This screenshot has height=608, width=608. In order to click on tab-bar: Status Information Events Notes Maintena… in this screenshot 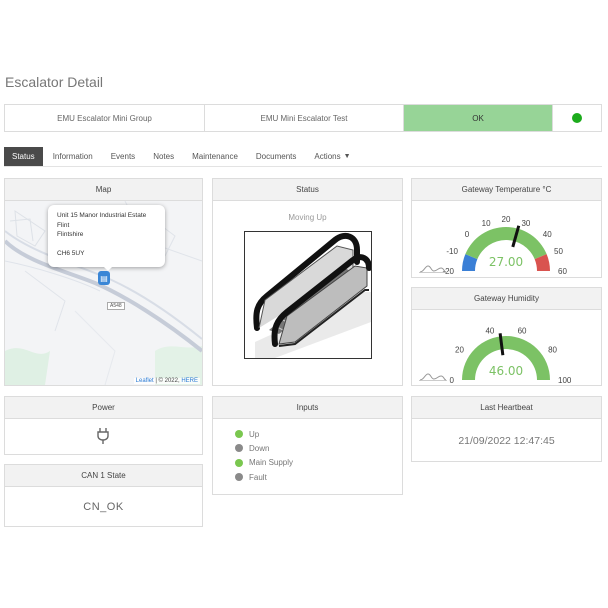, I will do `click(303, 157)`.